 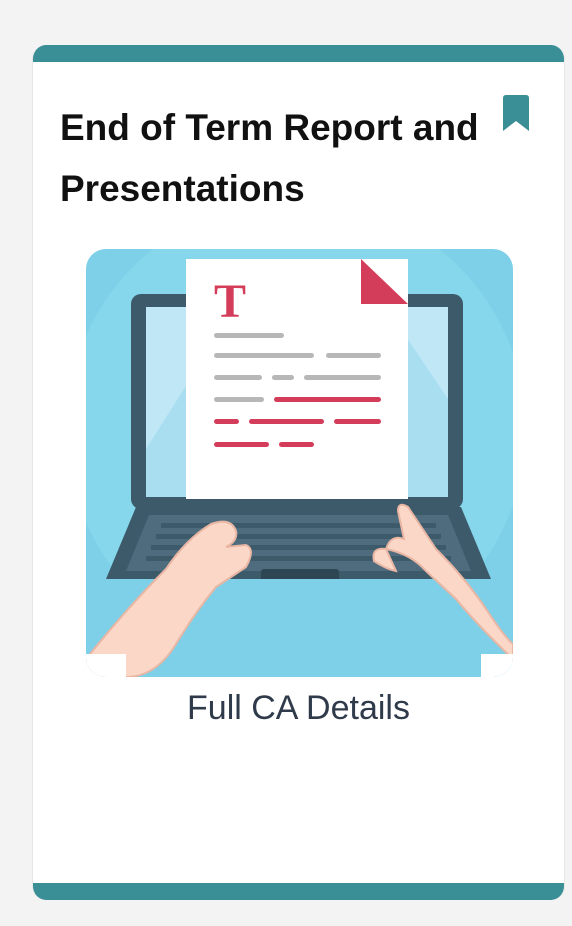 I want to click on card-bottom-bar, so click(x=298, y=891).